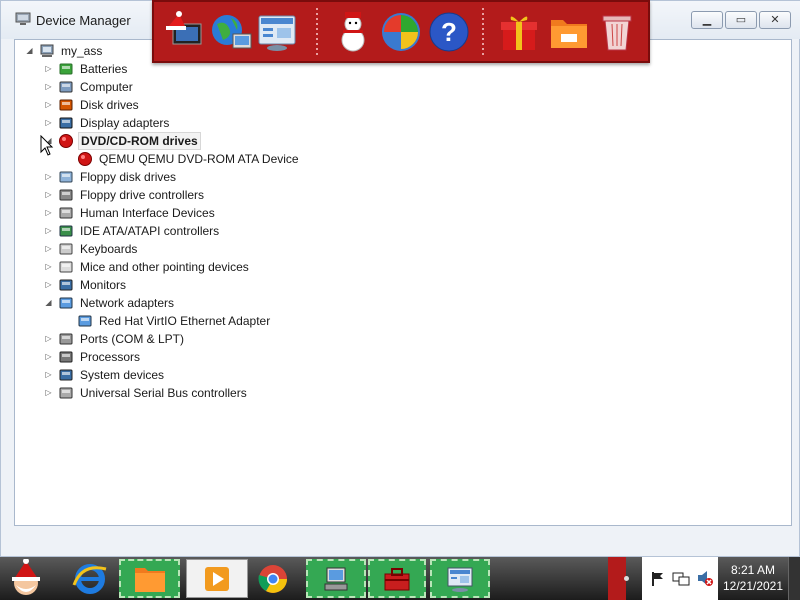 This screenshot has width=800, height=600. I want to click on tree-root: ◢ my_ass, so click(64, 51).